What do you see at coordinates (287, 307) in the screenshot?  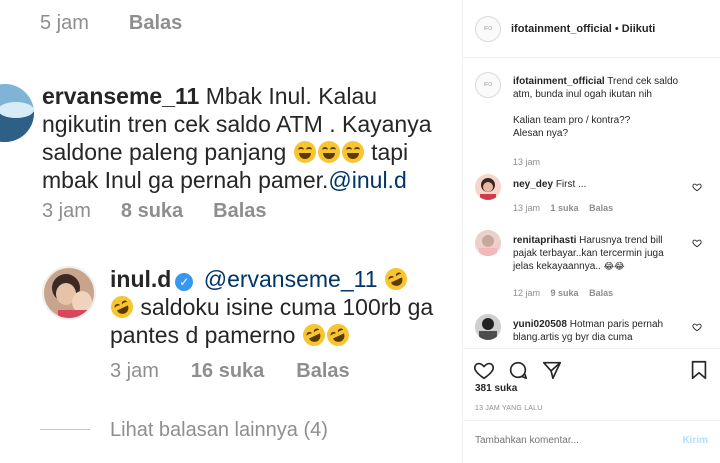 I see `reply-text: saldoku isine cuma 100rb ga` at bounding box center [287, 307].